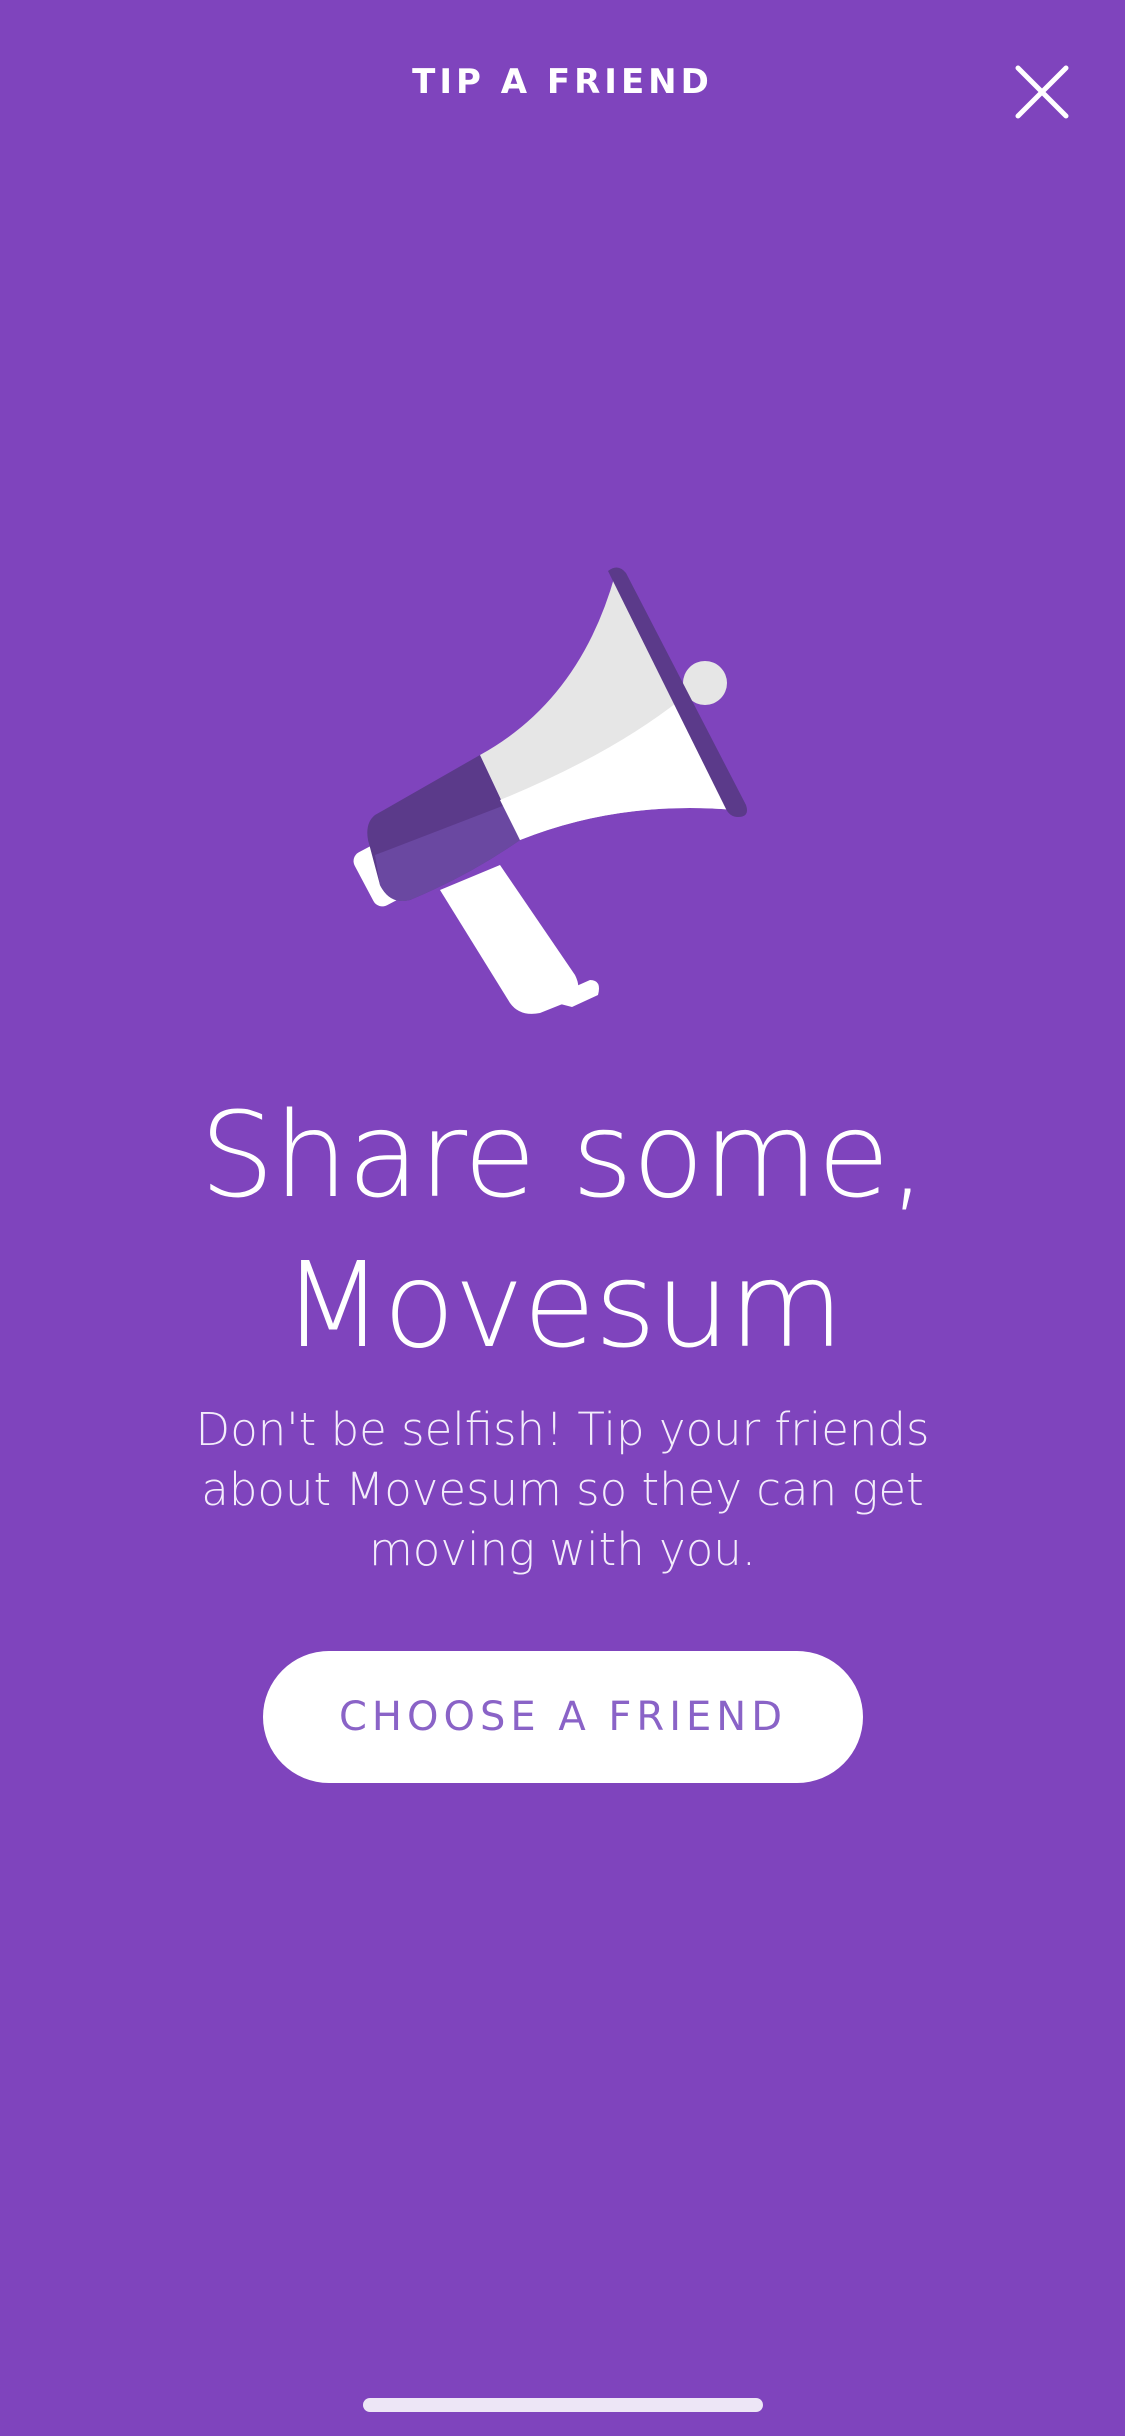 The height and width of the screenshot is (2436, 1125). Describe the element at coordinates (563, 2405) in the screenshot. I see `home-indicator` at that location.